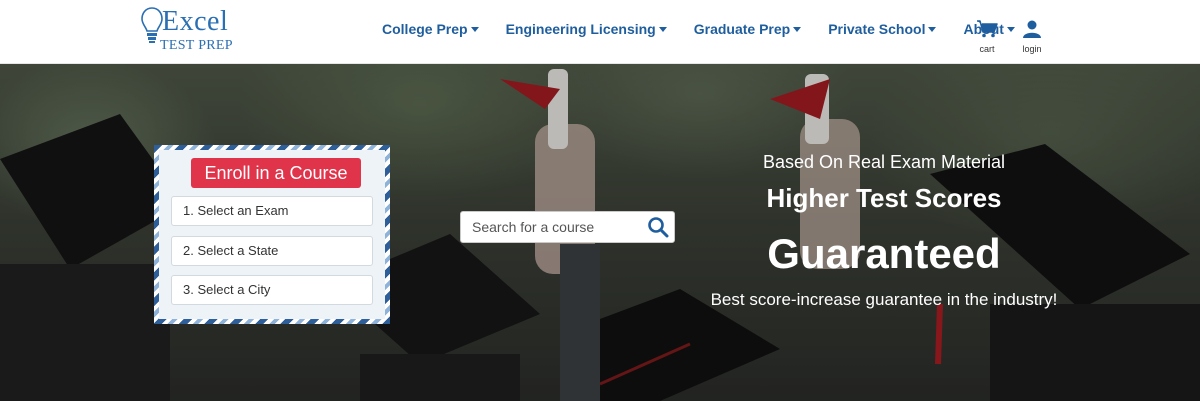 This screenshot has width=1200, height=401. I want to click on nav-label: College Prep, so click(425, 29).